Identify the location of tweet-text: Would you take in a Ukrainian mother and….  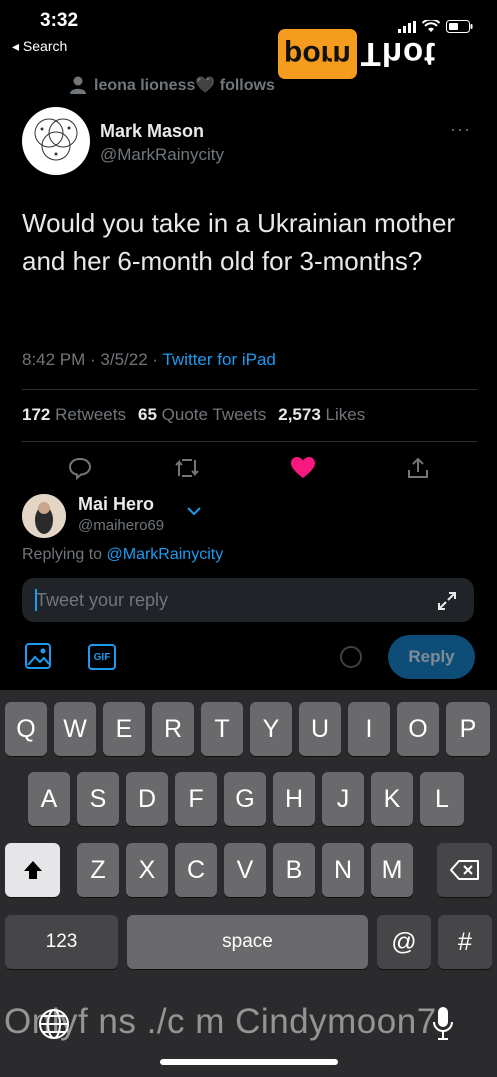
(239, 242).